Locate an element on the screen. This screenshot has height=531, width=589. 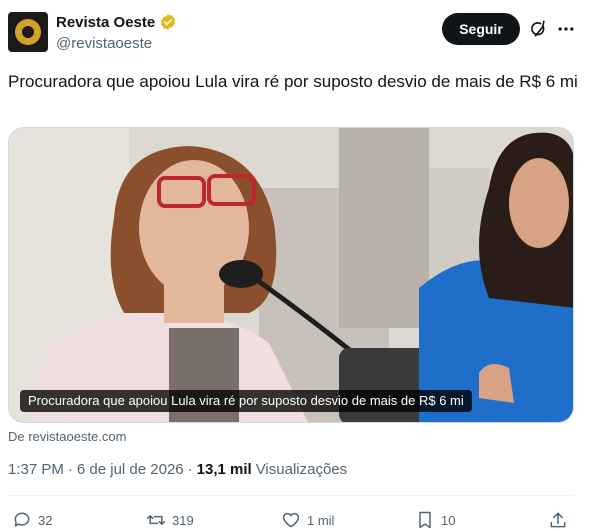
author-name: Revista Oeste is located at coordinates (105, 22).